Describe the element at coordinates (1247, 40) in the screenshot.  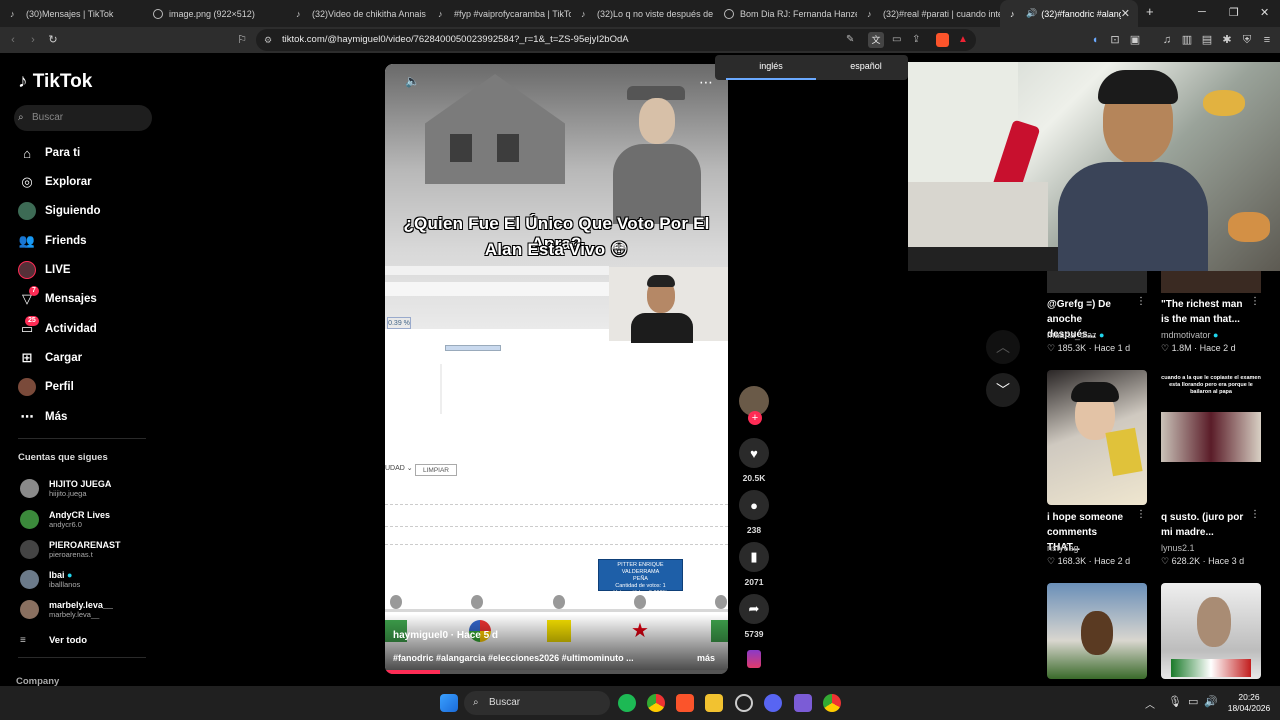
I see `vpn-icon: ⛨` at that location.